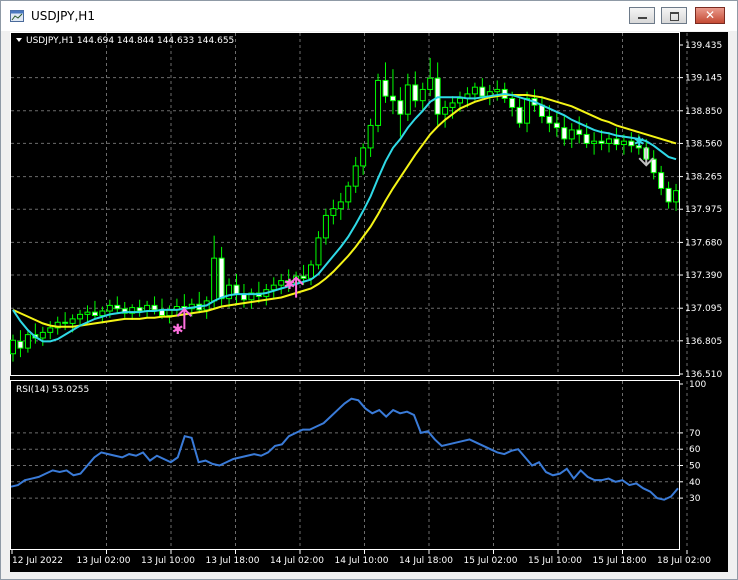 This screenshot has width=738, height=580. I want to click on rsi-level-label: 60, so click(695, 450).